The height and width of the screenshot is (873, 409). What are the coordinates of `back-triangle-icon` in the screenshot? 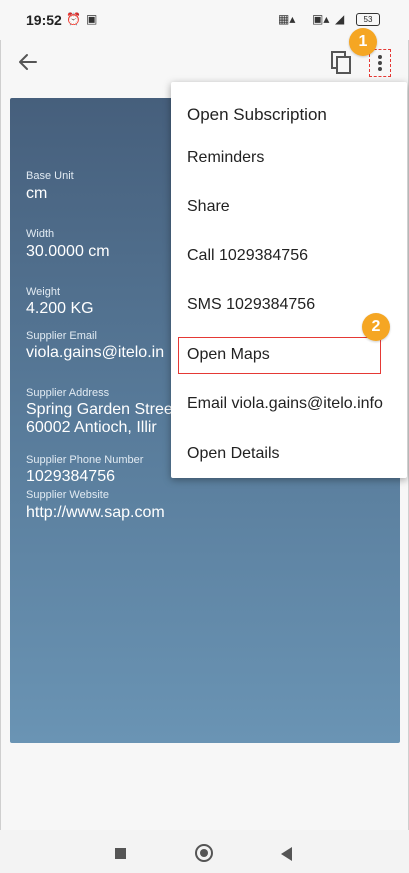 It's located at (286, 854).